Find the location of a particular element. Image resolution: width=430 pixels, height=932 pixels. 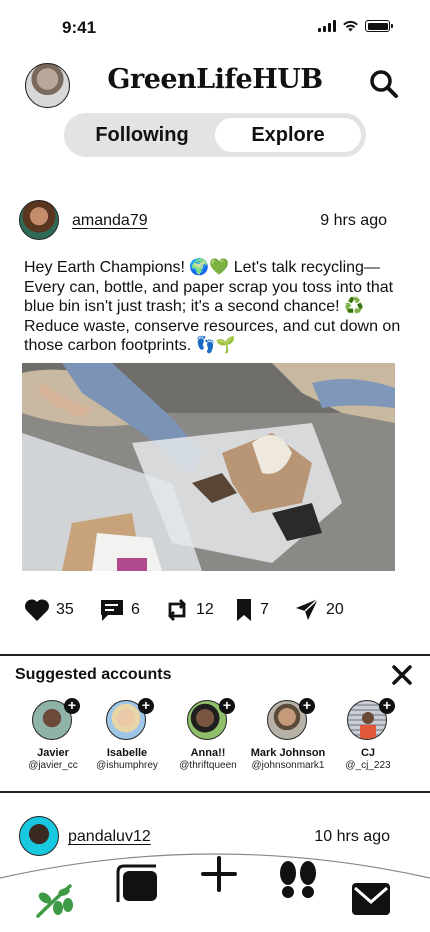

nav-footprint is located at coordinates (298, 883).